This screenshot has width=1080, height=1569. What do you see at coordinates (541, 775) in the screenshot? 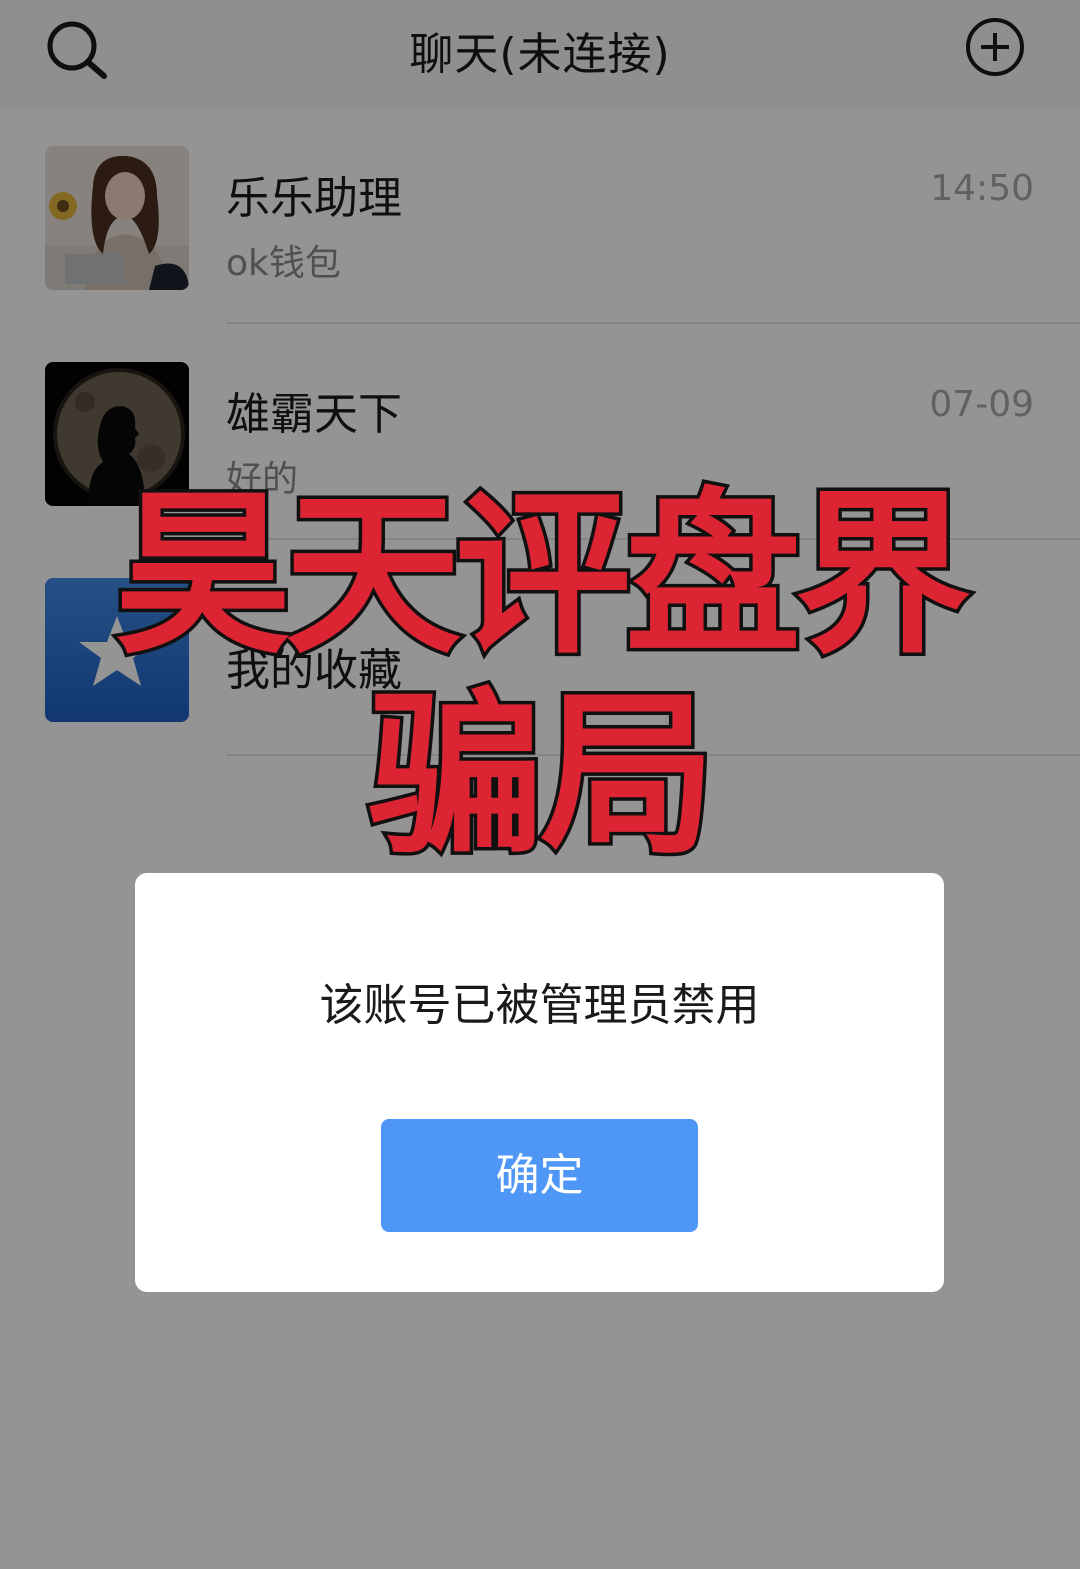
I see `banner-subtitle: 骗局` at bounding box center [541, 775].